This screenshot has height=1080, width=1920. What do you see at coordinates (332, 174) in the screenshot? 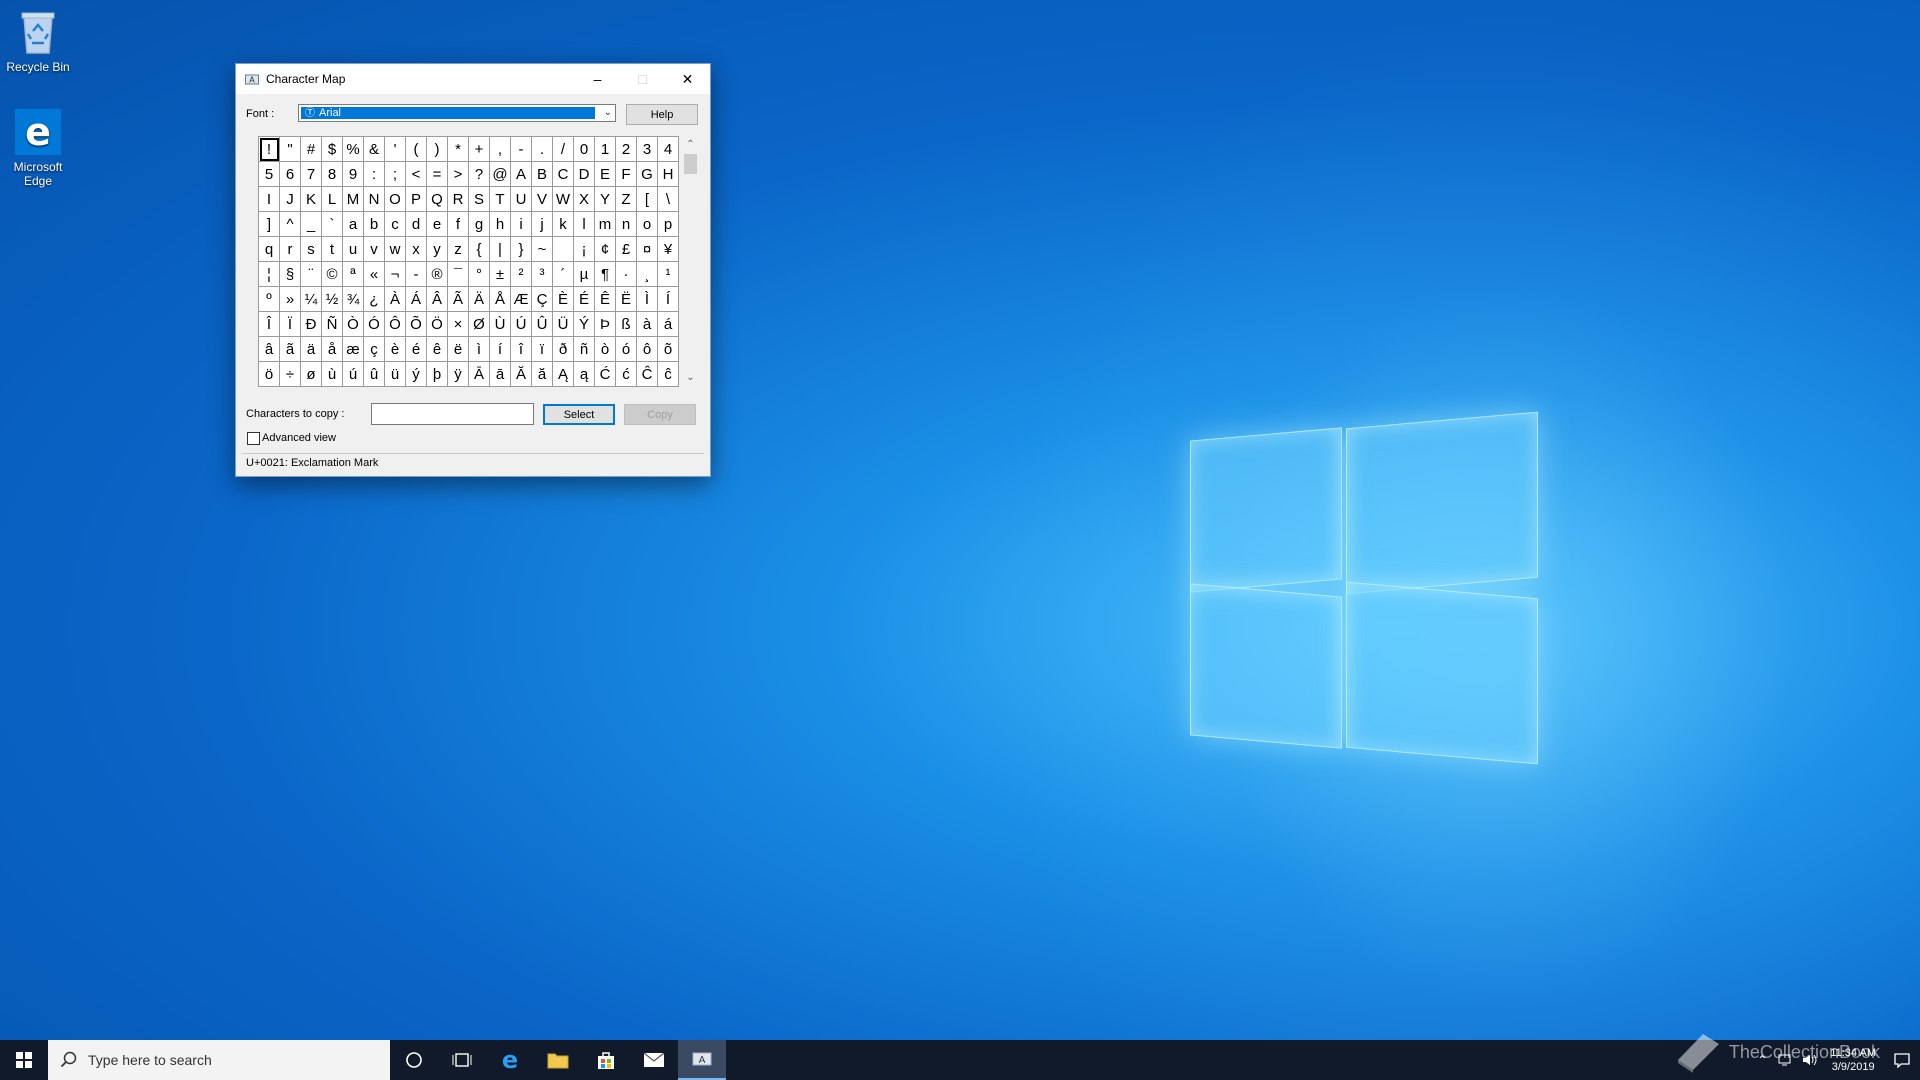
I see `character-cell: 8` at bounding box center [332, 174].